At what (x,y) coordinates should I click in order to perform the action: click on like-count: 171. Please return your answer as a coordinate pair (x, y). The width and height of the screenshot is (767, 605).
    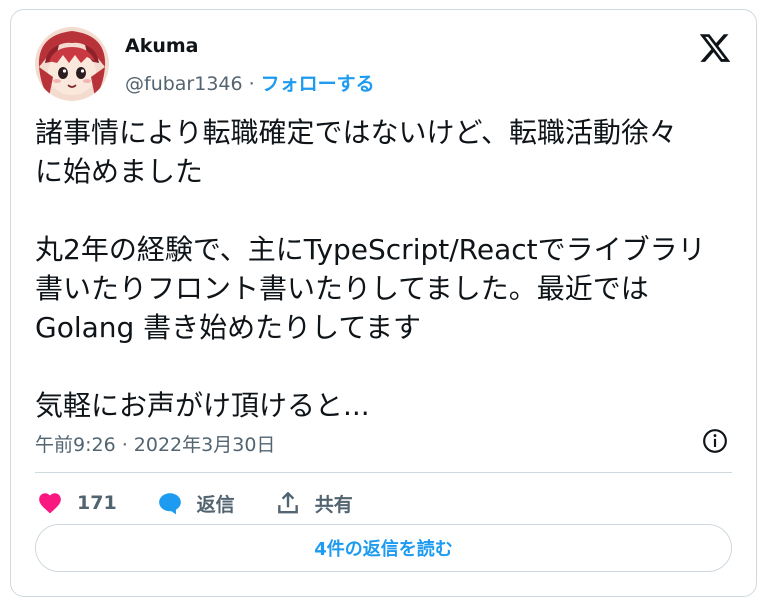
    Looking at the image, I should click on (97, 503).